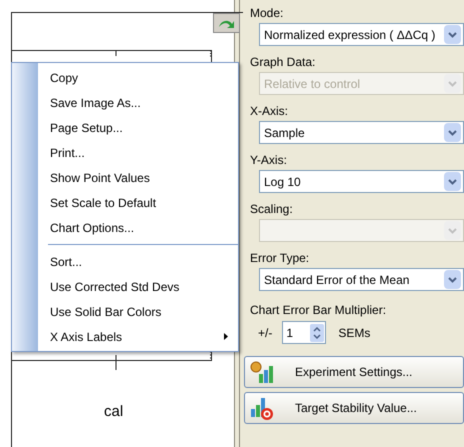  Describe the element at coordinates (138, 77) in the screenshot. I see `menu-item: Copy` at that location.